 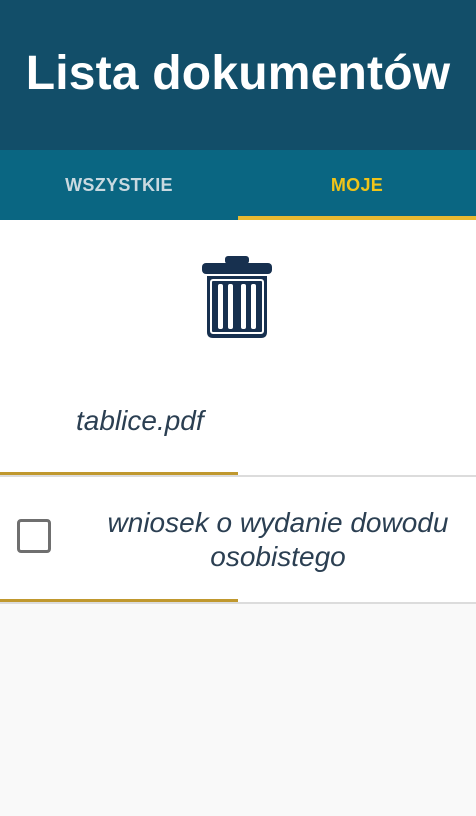 I want to click on page-title: Lista dokumentów, so click(x=238, y=73).